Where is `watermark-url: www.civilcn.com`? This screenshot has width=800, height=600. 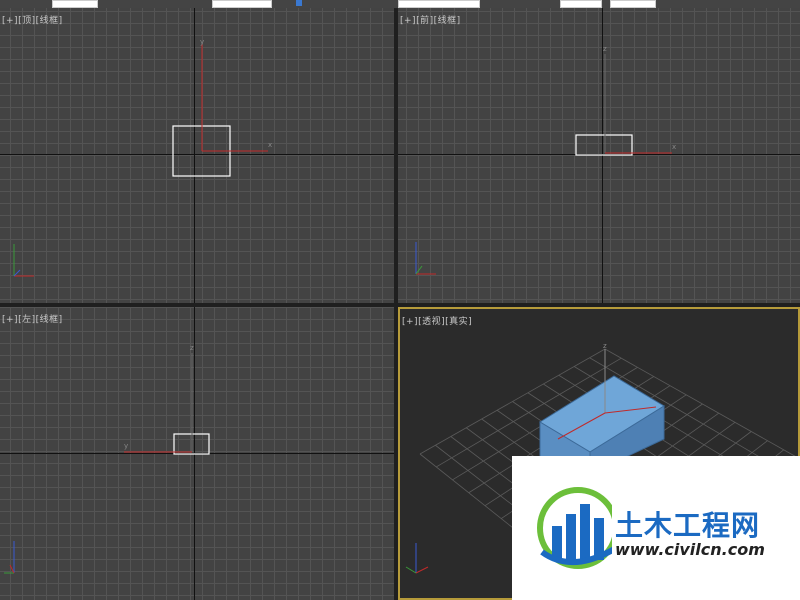
watermark-url: www.civilcn.com is located at coordinates (690, 549).